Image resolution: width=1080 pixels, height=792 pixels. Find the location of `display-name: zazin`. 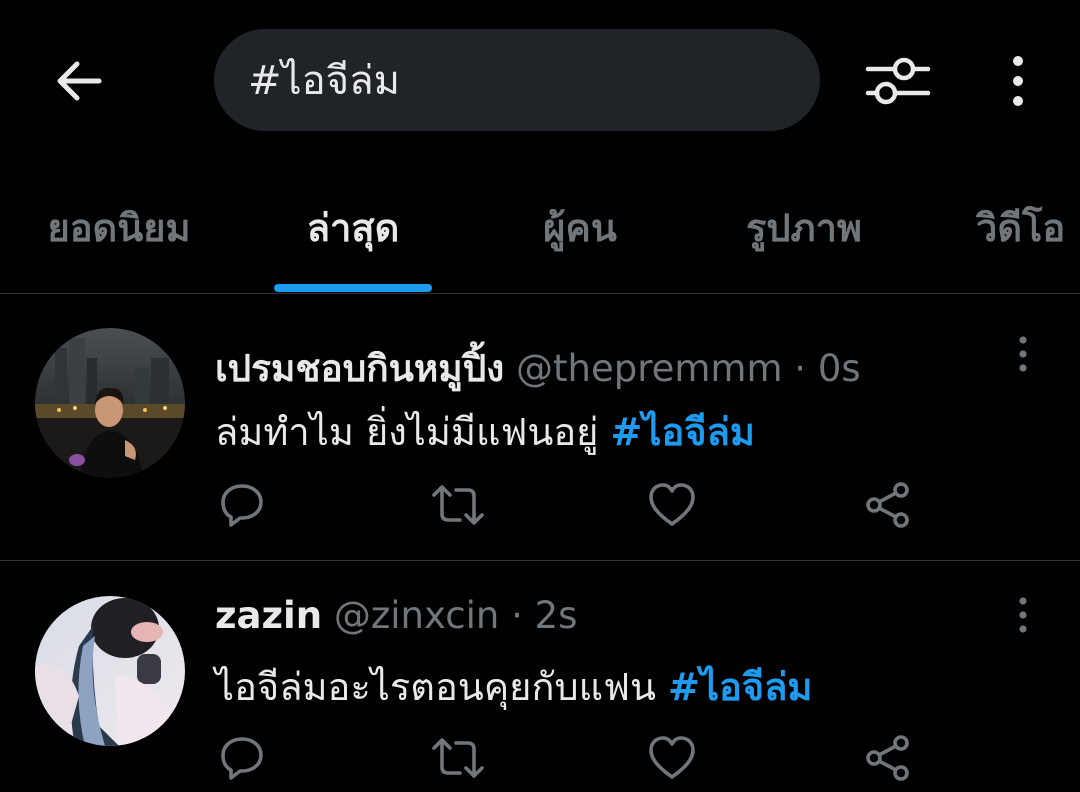

display-name: zazin is located at coordinates (268, 615).